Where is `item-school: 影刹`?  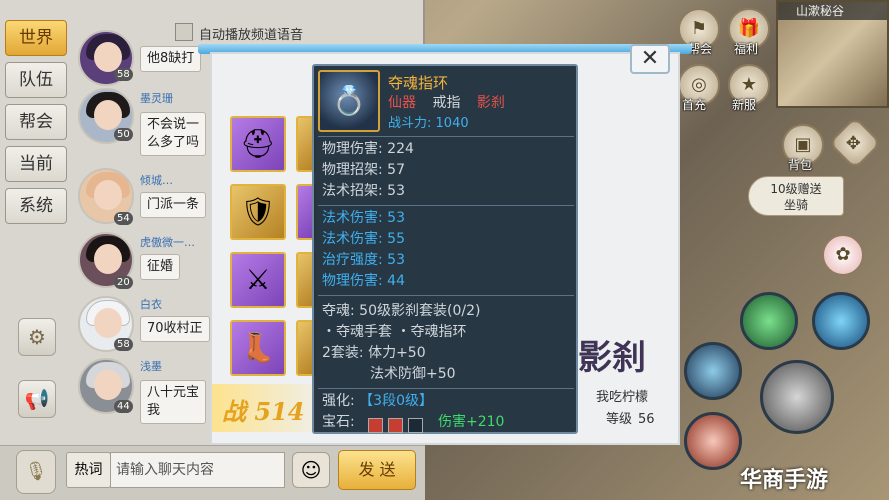
item-school: 影刹 is located at coordinates (490, 103).